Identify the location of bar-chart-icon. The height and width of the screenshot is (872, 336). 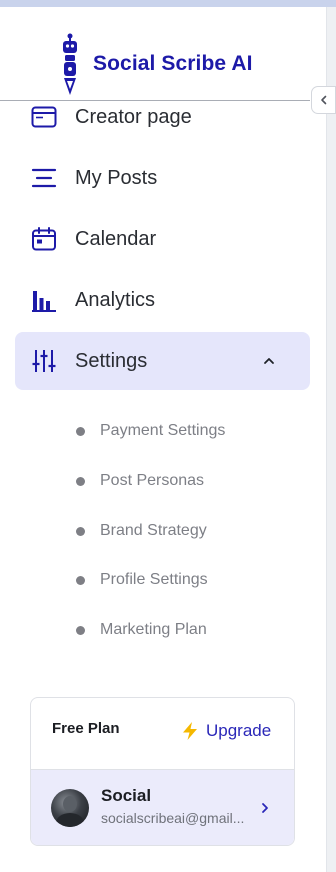
(44, 300).